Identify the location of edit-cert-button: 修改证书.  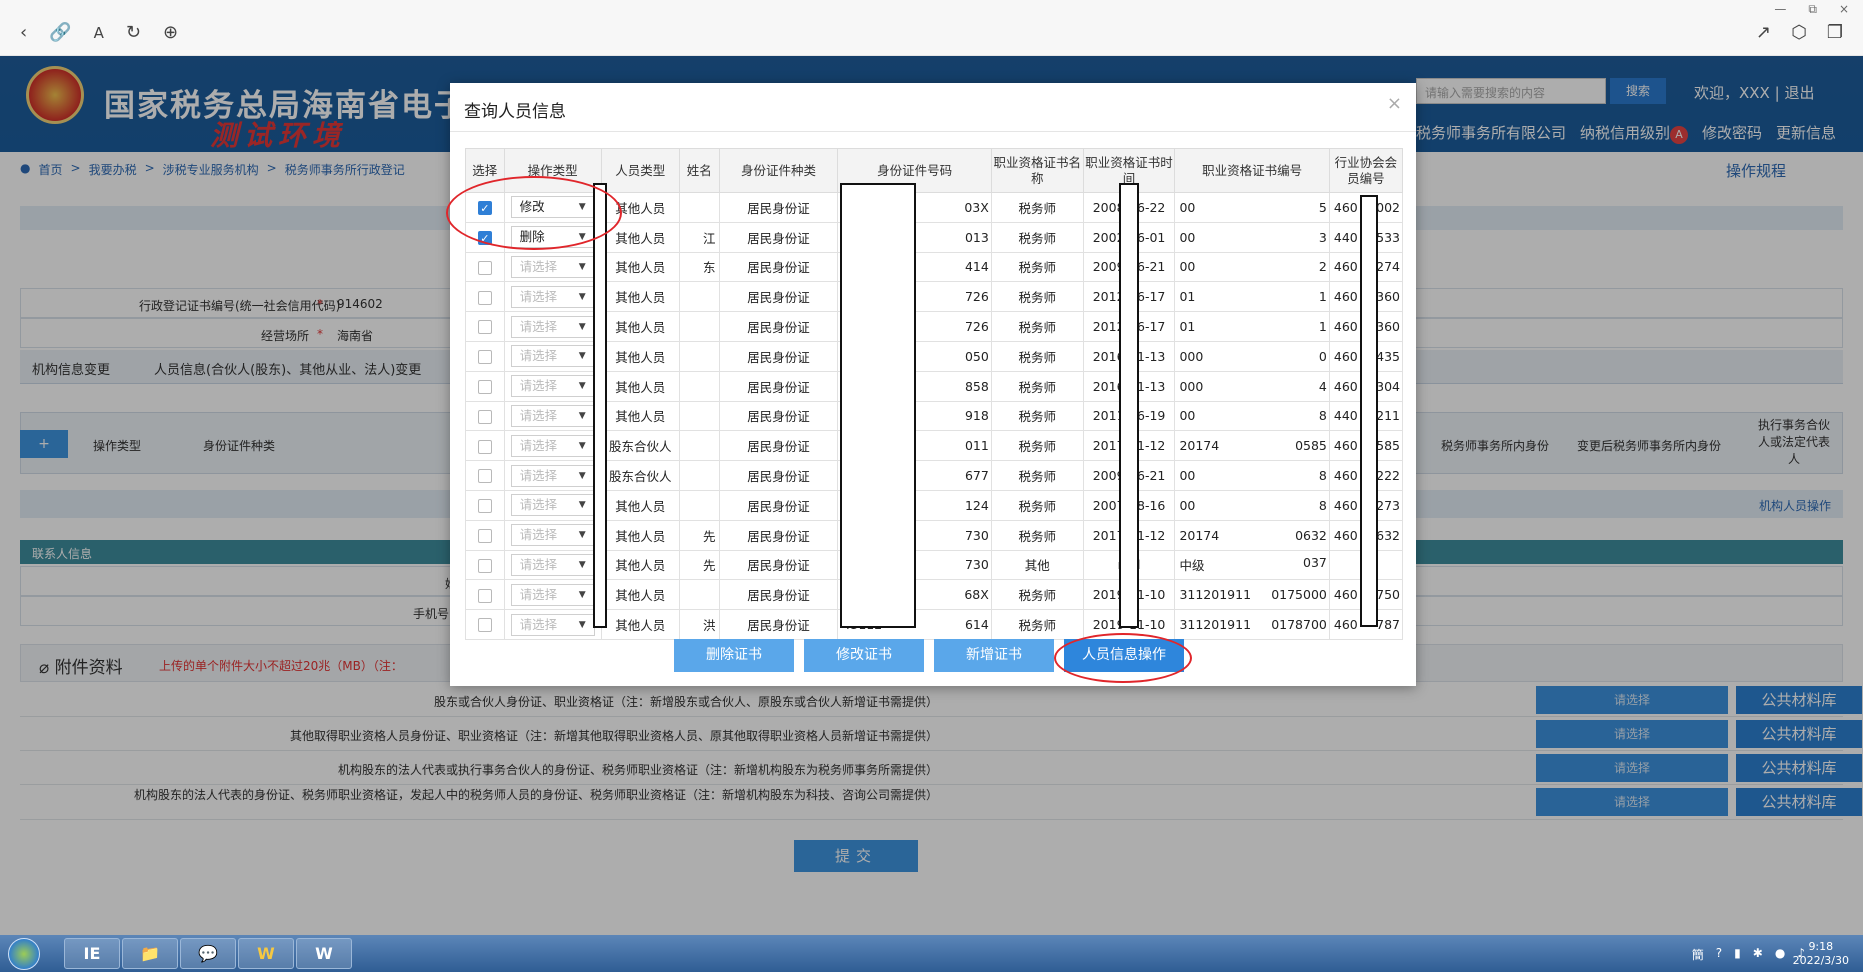
(864, 655).